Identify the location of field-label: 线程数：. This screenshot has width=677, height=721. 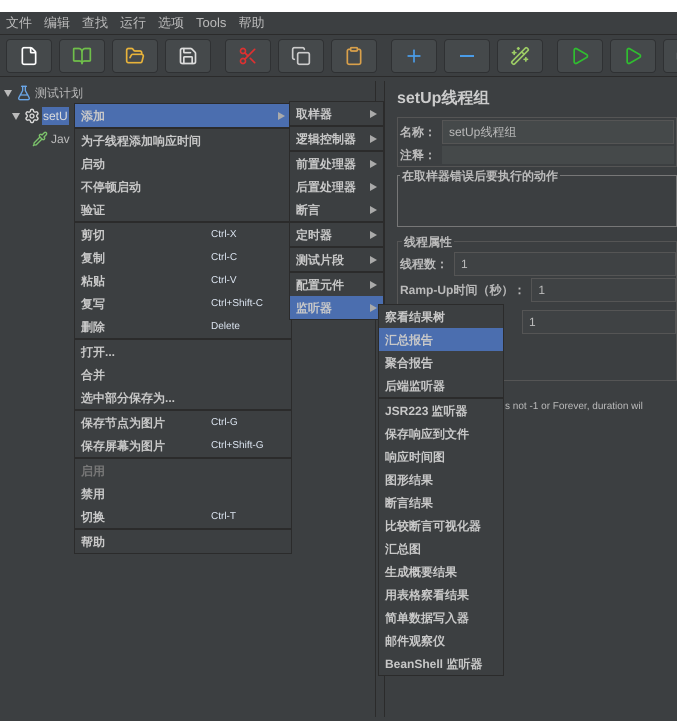
(424, 264).